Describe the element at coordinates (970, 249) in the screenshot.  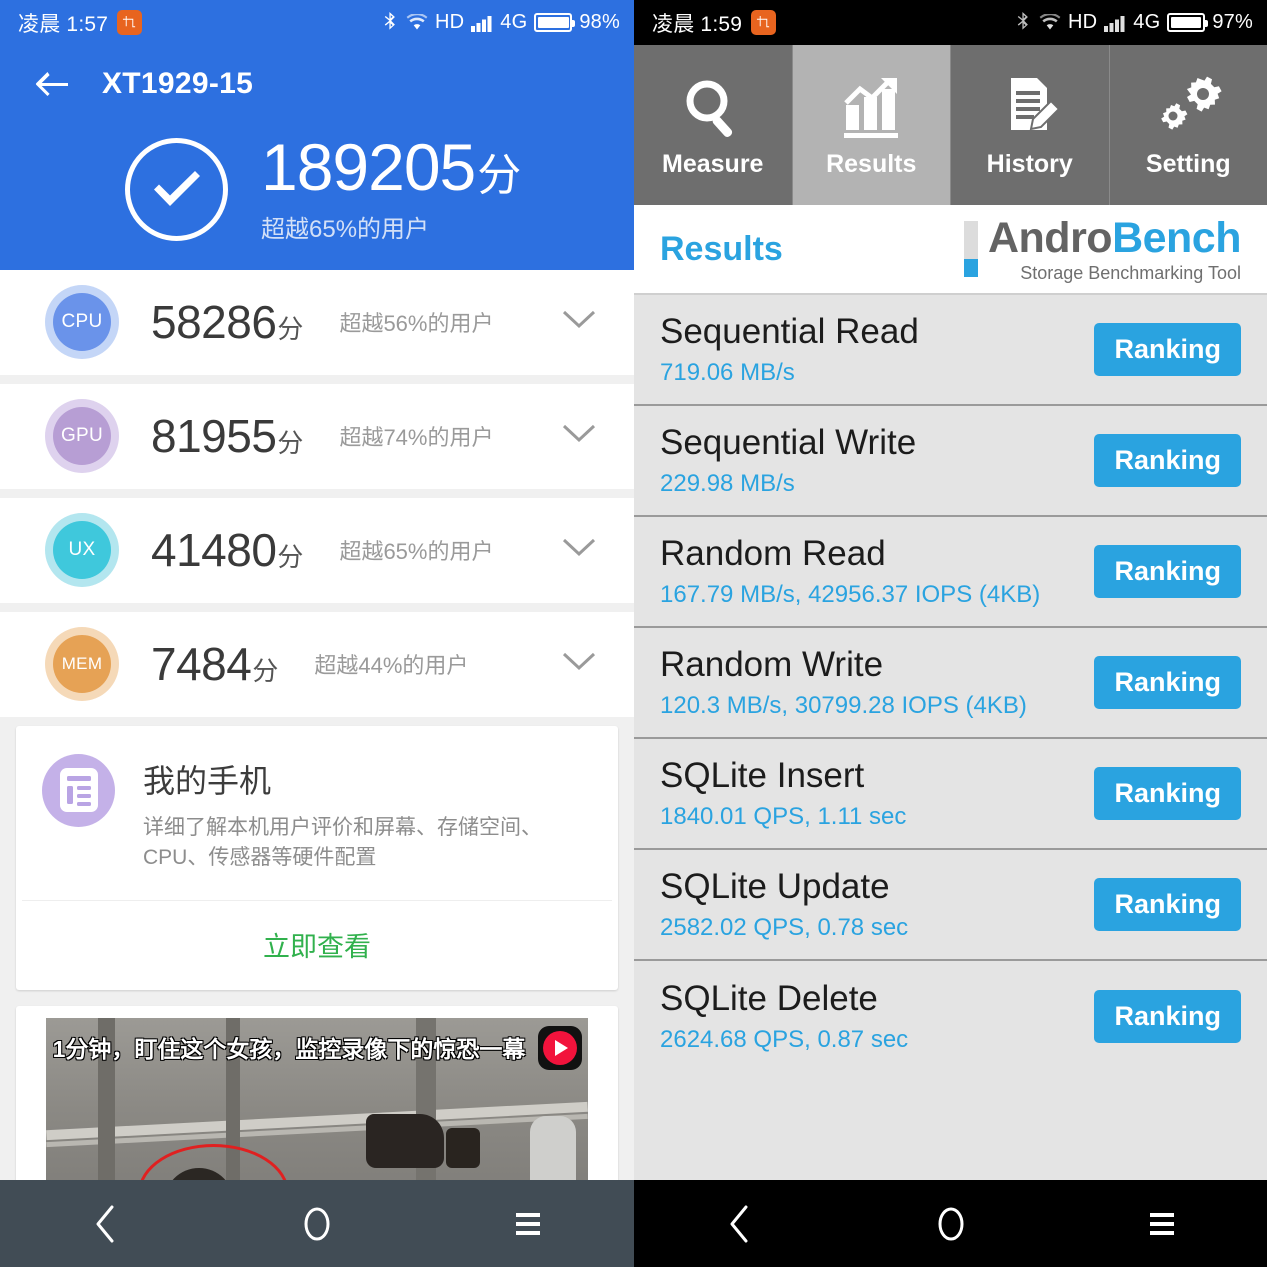
I see `logo-bar-icon` at that location.